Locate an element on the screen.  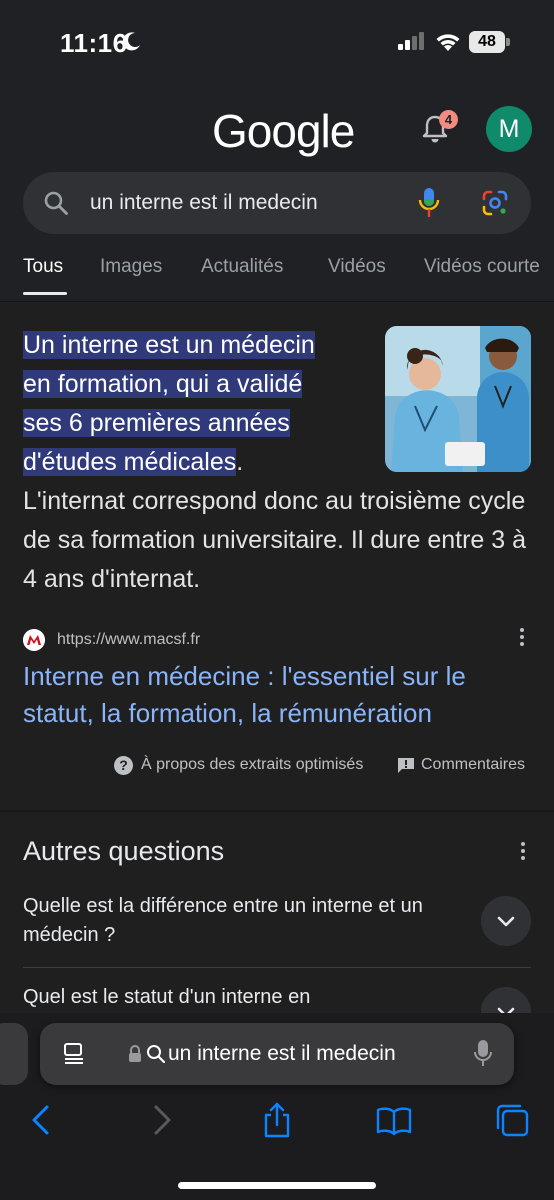
voice-search-mic-icon is located at coordinates (429, 203).